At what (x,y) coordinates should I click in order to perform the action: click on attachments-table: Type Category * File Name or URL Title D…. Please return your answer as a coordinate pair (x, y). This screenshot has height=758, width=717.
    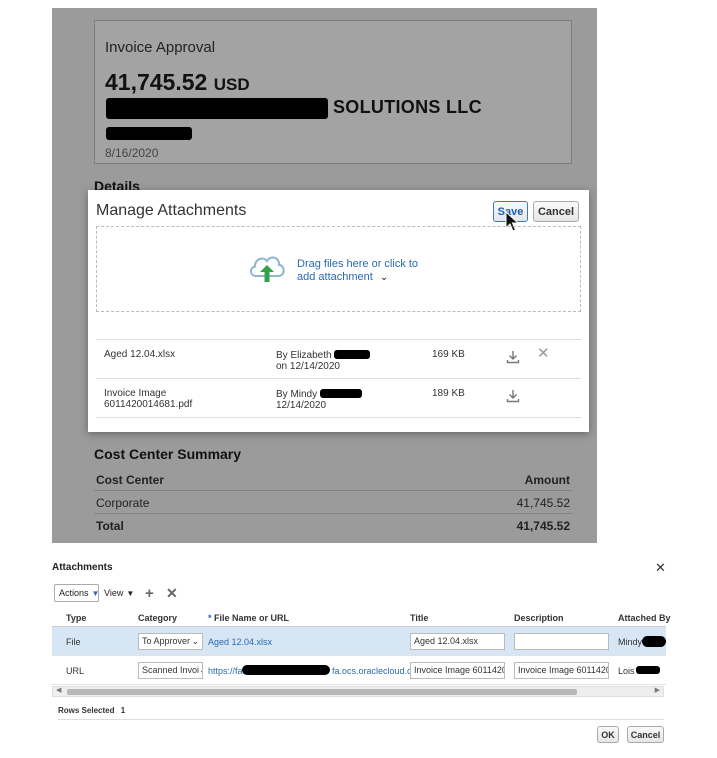
    Looking at the image, I should click on (361, 646).